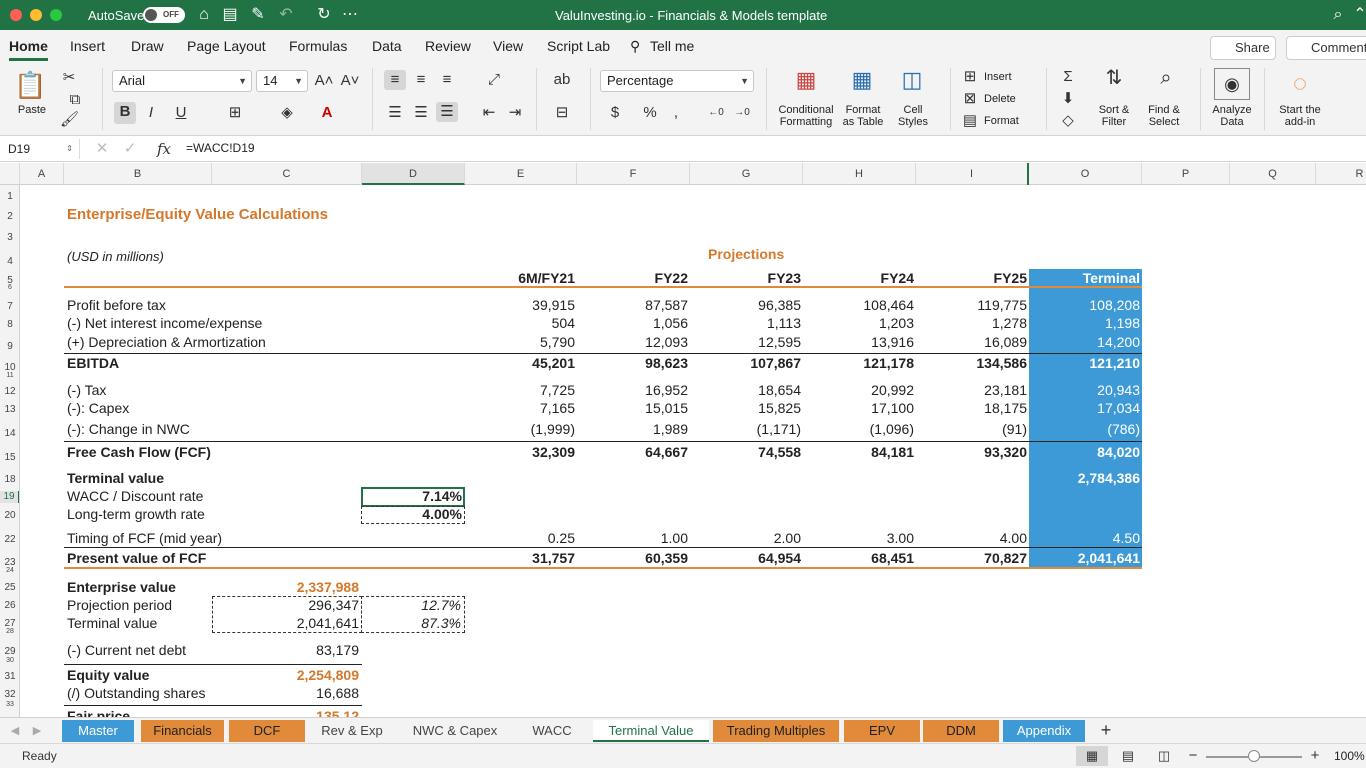  Describe the element at coordinates (285, 675) in the screenshot. I see `equity-value: 2,254,809` at that location.